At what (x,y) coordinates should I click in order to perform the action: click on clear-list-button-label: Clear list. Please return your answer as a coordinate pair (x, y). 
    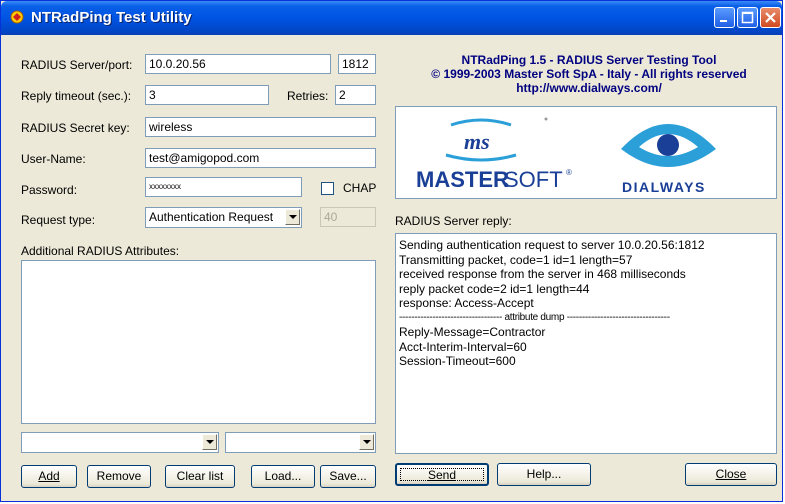
    Looking at the image, I should click on (200, 476).